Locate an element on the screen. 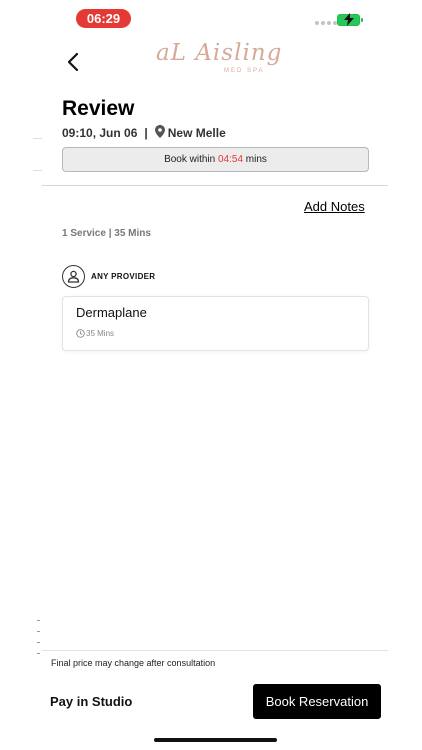 The height and width of the screenshot is (750, 422). service-name: Dermaplane is located at coordinates (111, 312).